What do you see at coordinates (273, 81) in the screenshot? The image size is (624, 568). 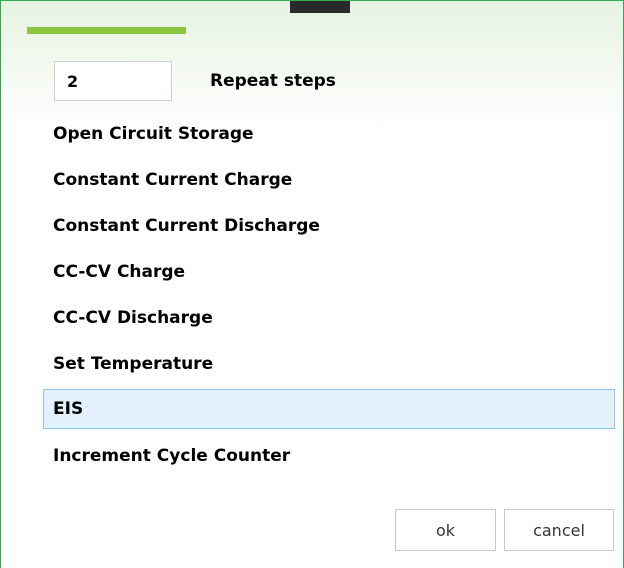 I see `repeat-steps-label: Repeat steps` at bounding box center [273, 81].